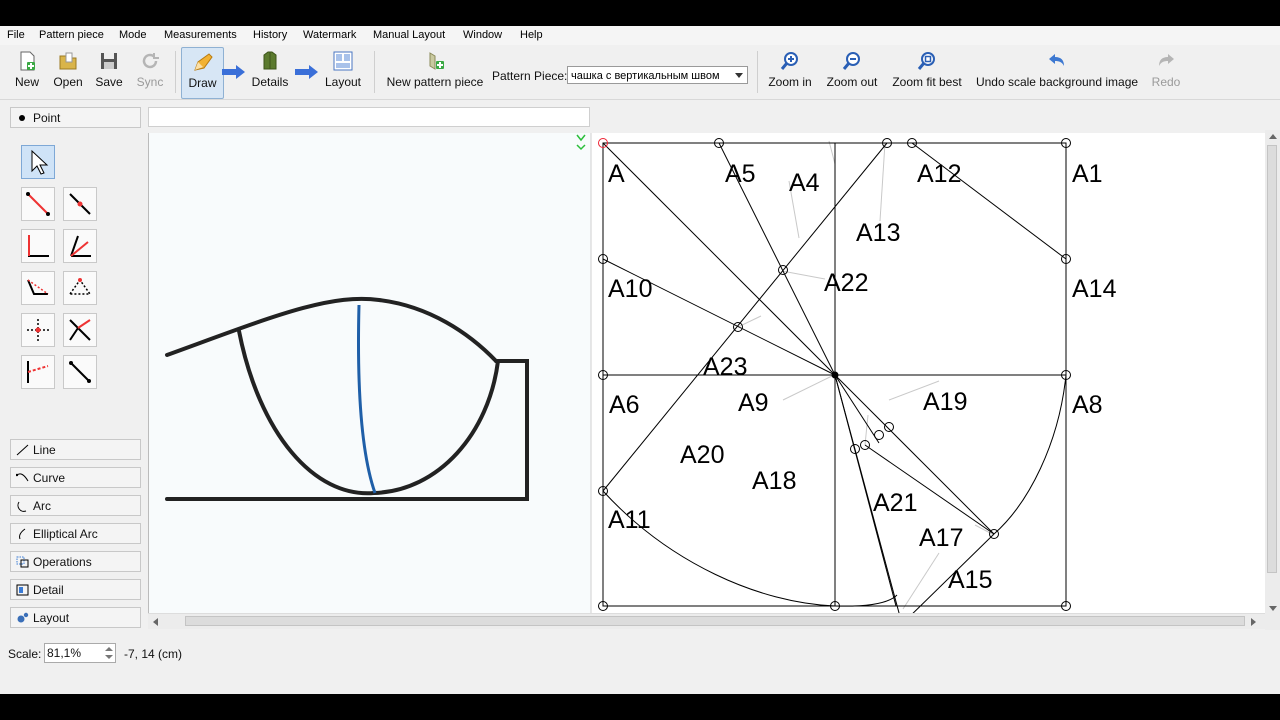 This screenshot has height=720, width=1280. I want to click on height-icon, so click(38, 330).